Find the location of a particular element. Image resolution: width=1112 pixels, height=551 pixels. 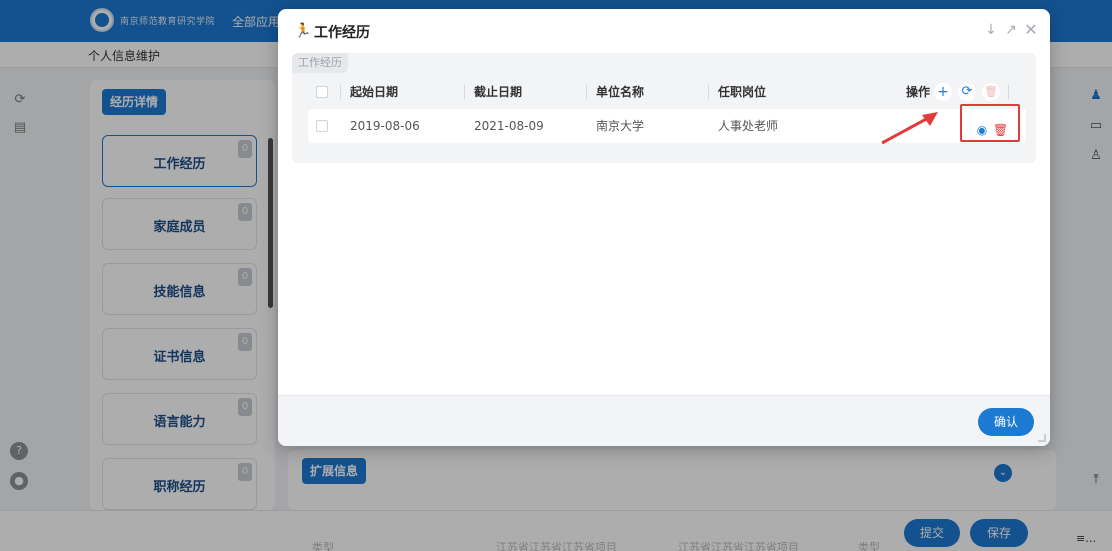

resize-handle is located at coordinates (1042, 438).